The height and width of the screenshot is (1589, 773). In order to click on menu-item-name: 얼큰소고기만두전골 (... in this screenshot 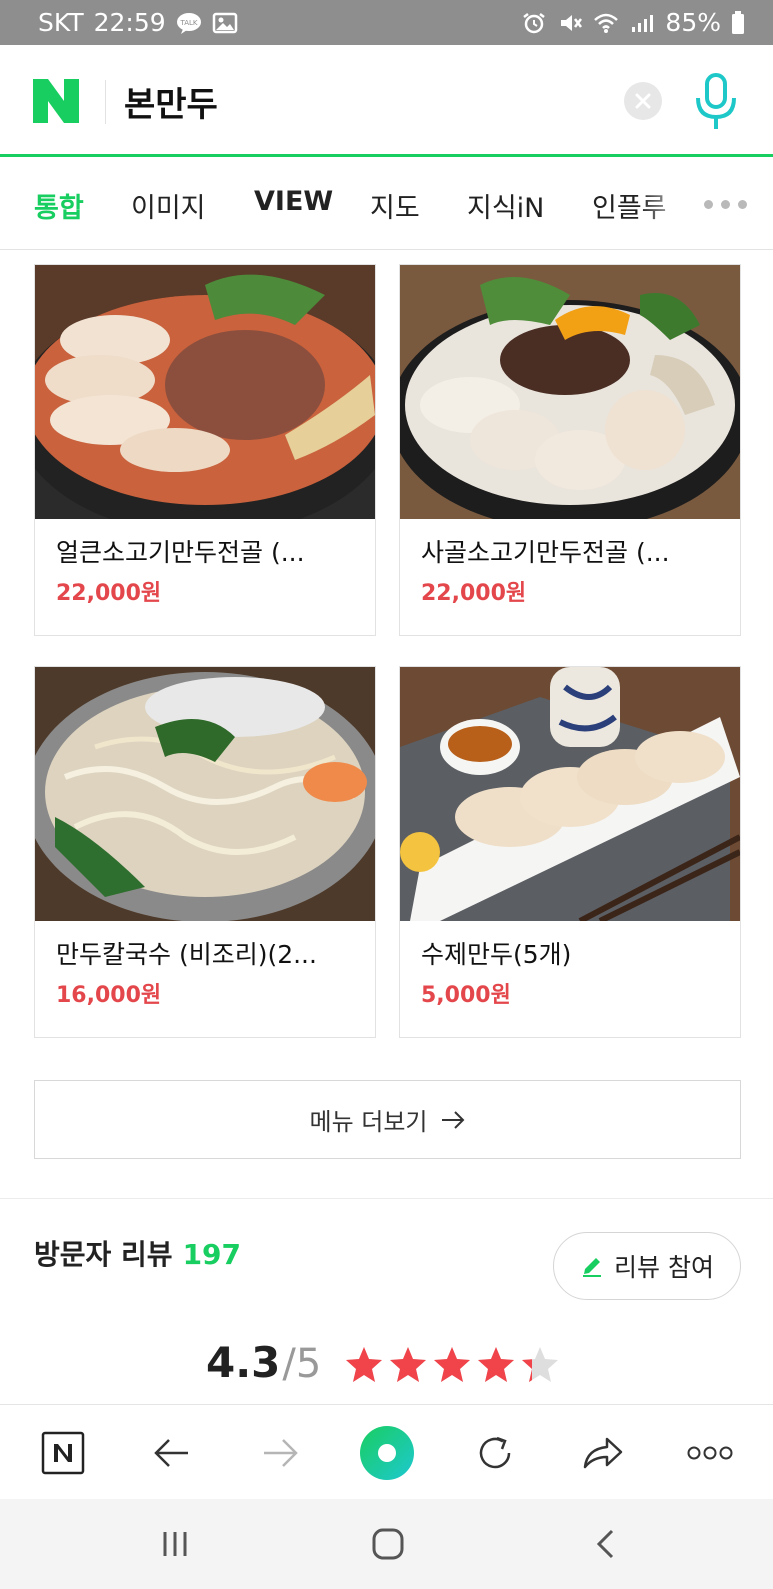, I will do `click(180, 552)`.